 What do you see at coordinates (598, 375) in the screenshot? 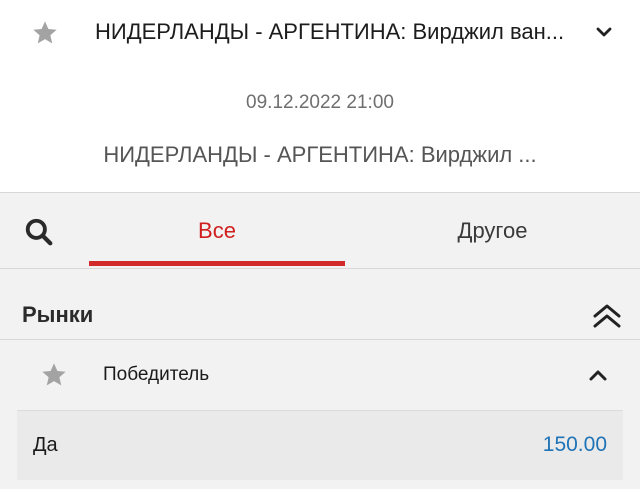
I see `chevron-up-icon` at bounding box center [598, 375].